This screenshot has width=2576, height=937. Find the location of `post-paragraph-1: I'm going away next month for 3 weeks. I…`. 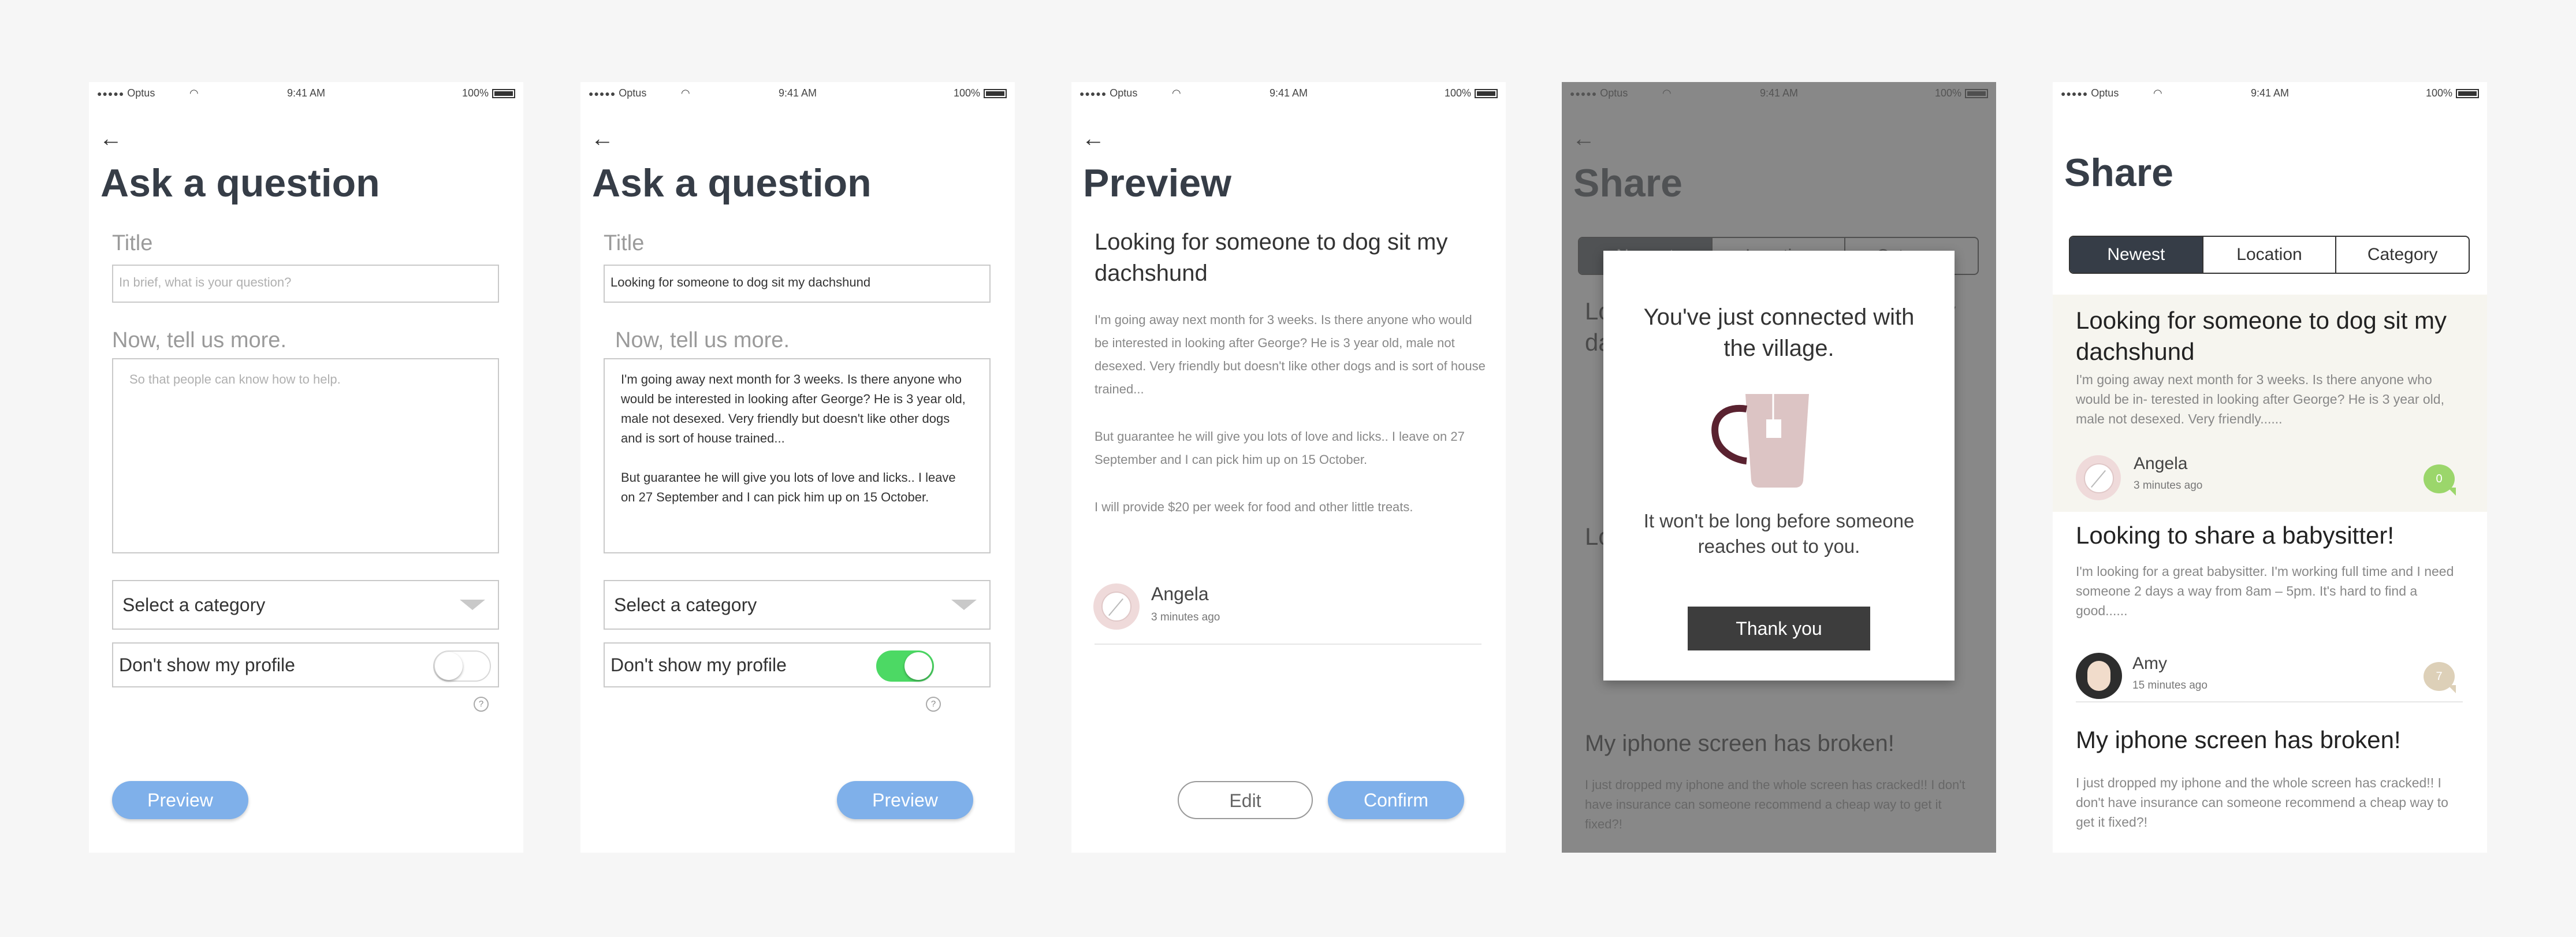

post-paragraph-1: I'm going away next month for 3 weeks. I… is located at coordinates (1290, 354).